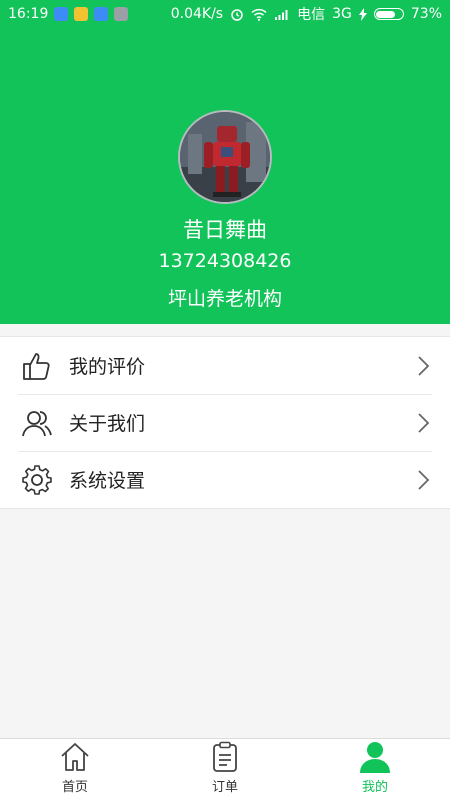  What do you see at coordinates (37, 423) in the screenshot?
I see `people-icon` at bounding box center [37, 423].